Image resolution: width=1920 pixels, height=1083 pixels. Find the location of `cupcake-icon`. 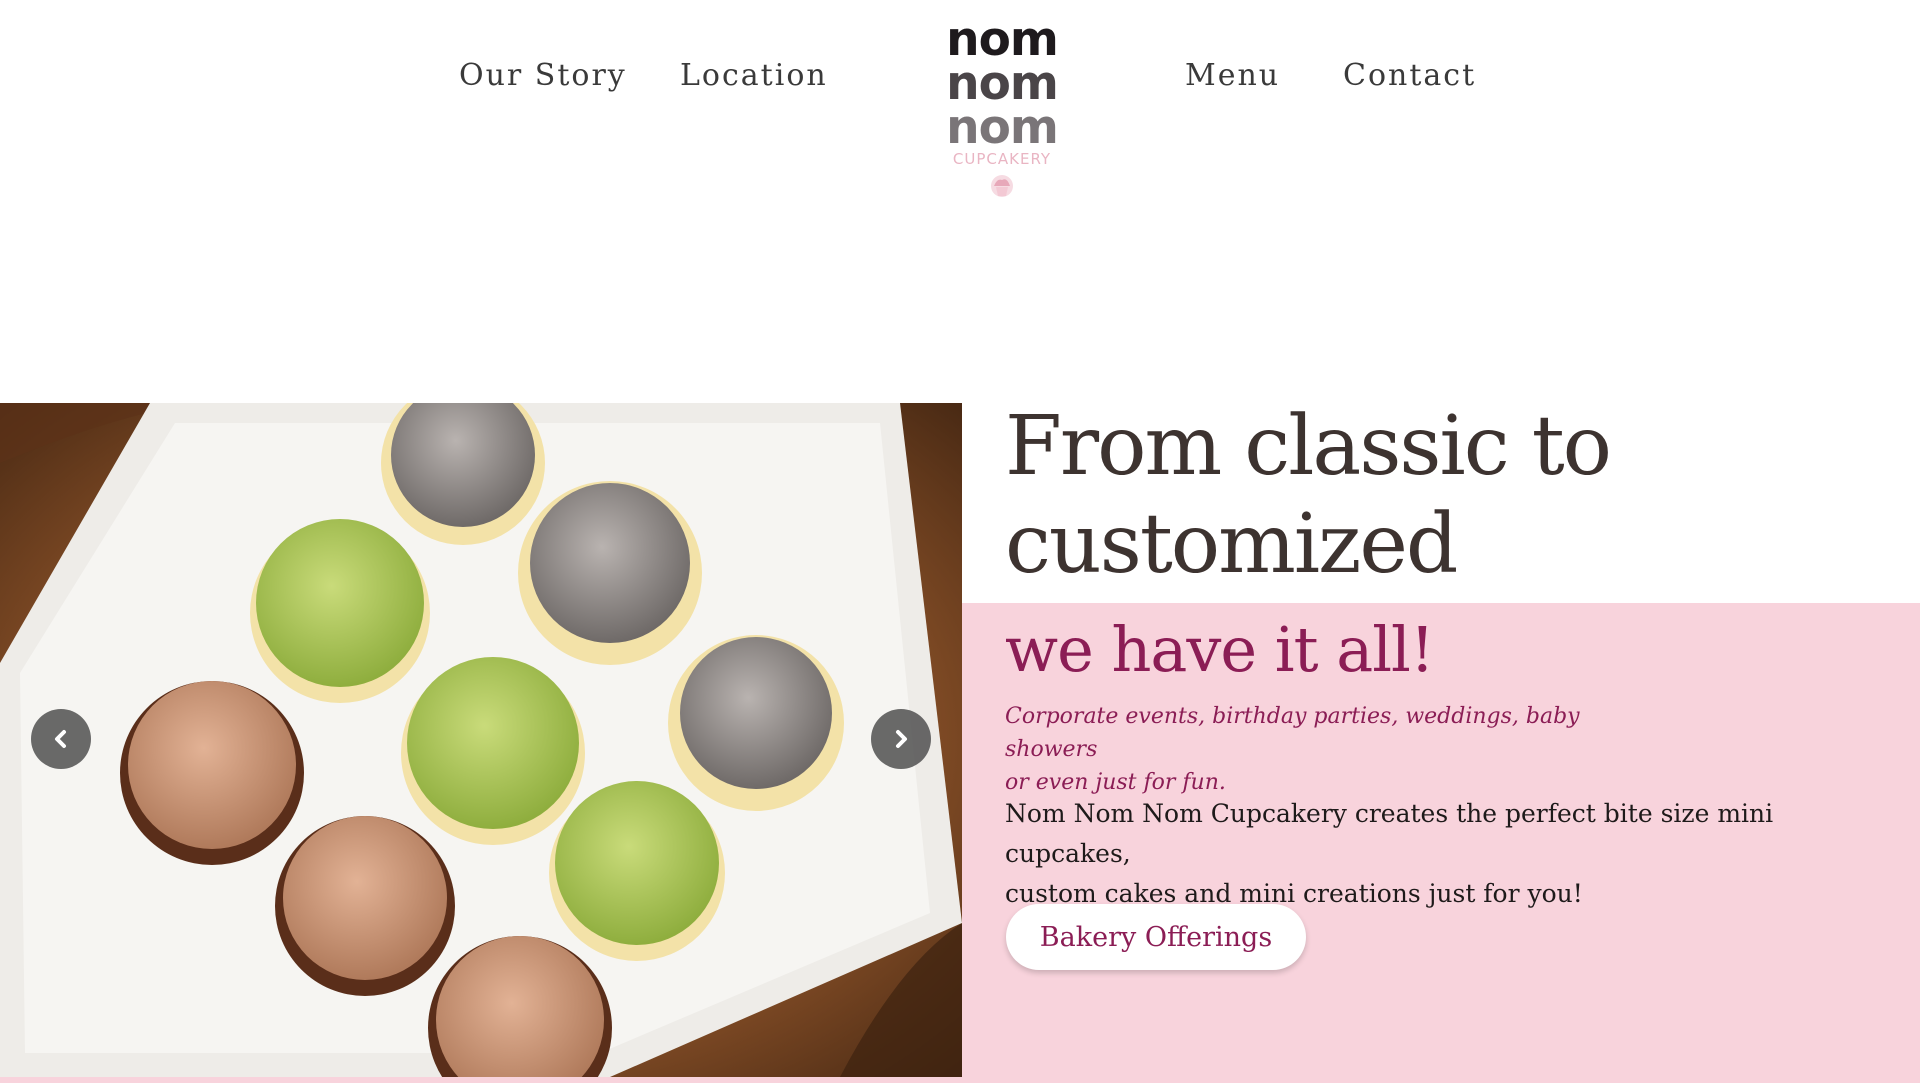

cupcake-icon is located at coordinates (1002, 186).